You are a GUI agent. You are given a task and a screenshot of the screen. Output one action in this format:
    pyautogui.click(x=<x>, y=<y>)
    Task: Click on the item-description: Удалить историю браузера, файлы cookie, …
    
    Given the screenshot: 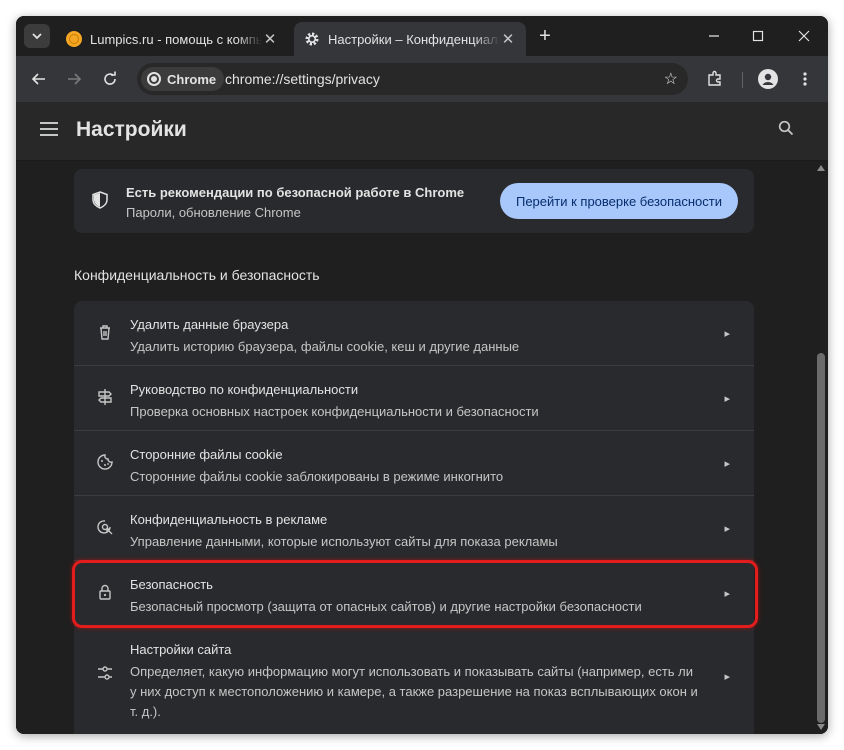 What is the action you would take?
    pyautogui.click(x=325, y=346)
    